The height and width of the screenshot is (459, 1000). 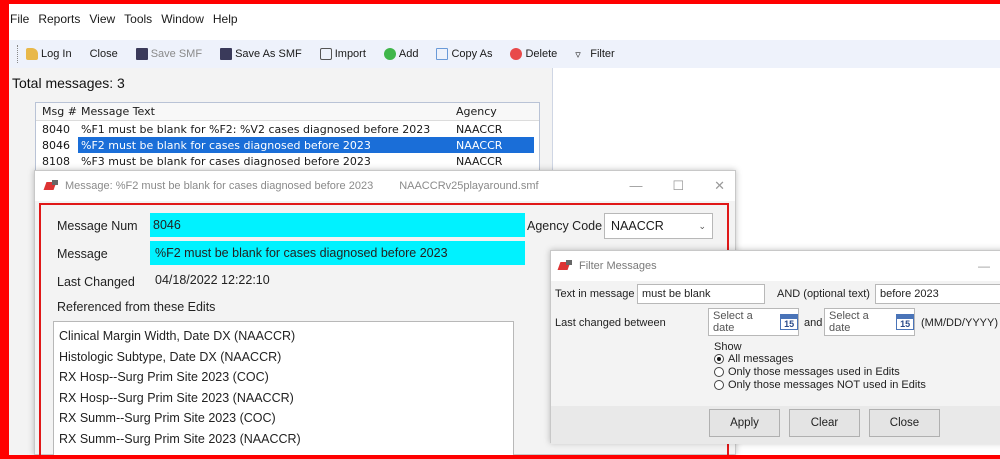 What do you see at coordinates (823, 294) in the screenshot?
I see `and-optional-label: AND (optional text)` at bounding box center [823, 294].